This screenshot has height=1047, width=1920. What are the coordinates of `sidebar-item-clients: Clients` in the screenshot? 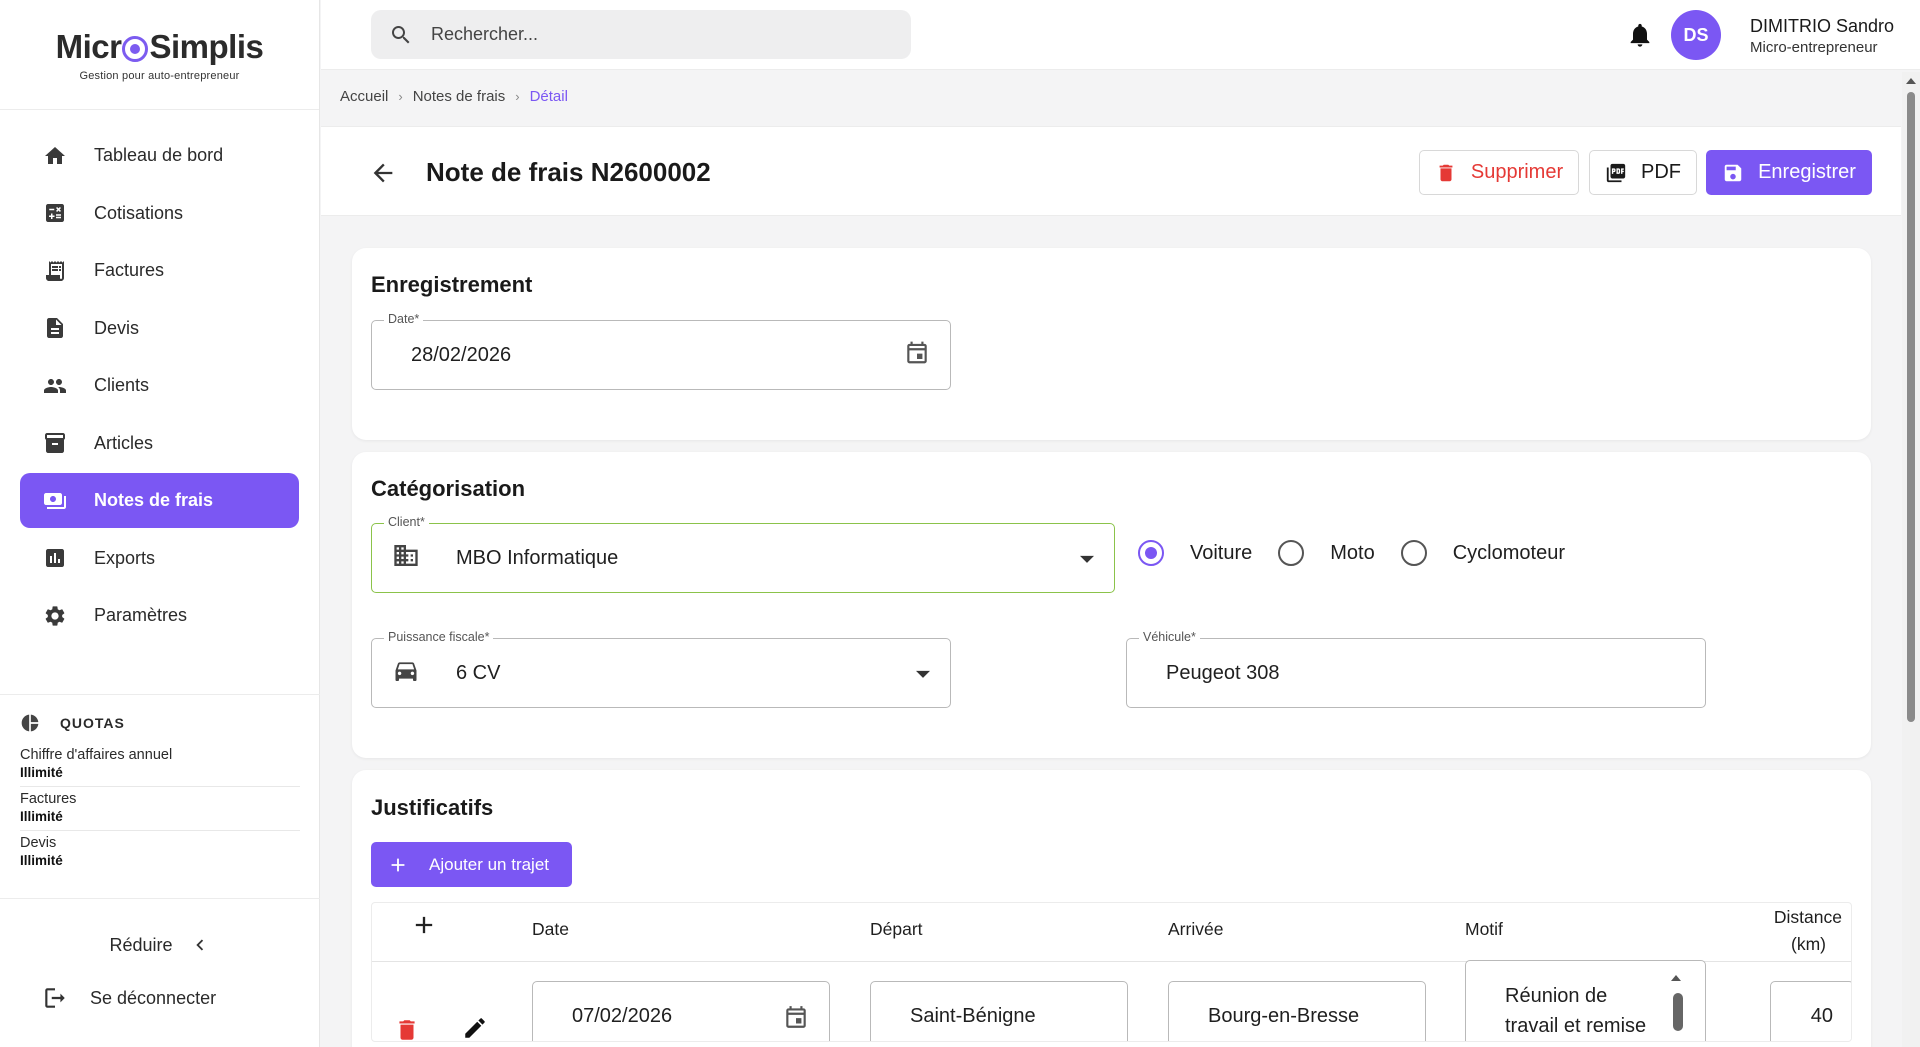 It's located at (159, 385).